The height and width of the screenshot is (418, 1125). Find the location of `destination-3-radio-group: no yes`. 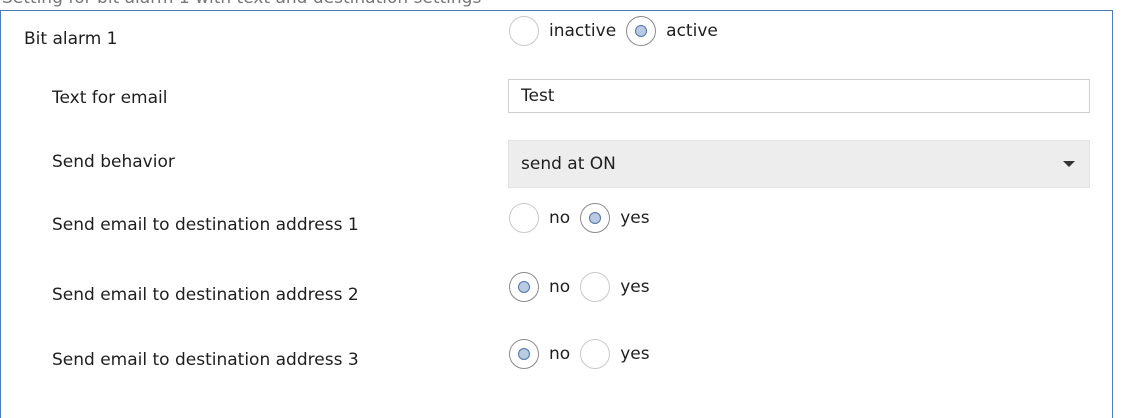

destination-3-radio-group: no yes is located at coordinates (584, 354).